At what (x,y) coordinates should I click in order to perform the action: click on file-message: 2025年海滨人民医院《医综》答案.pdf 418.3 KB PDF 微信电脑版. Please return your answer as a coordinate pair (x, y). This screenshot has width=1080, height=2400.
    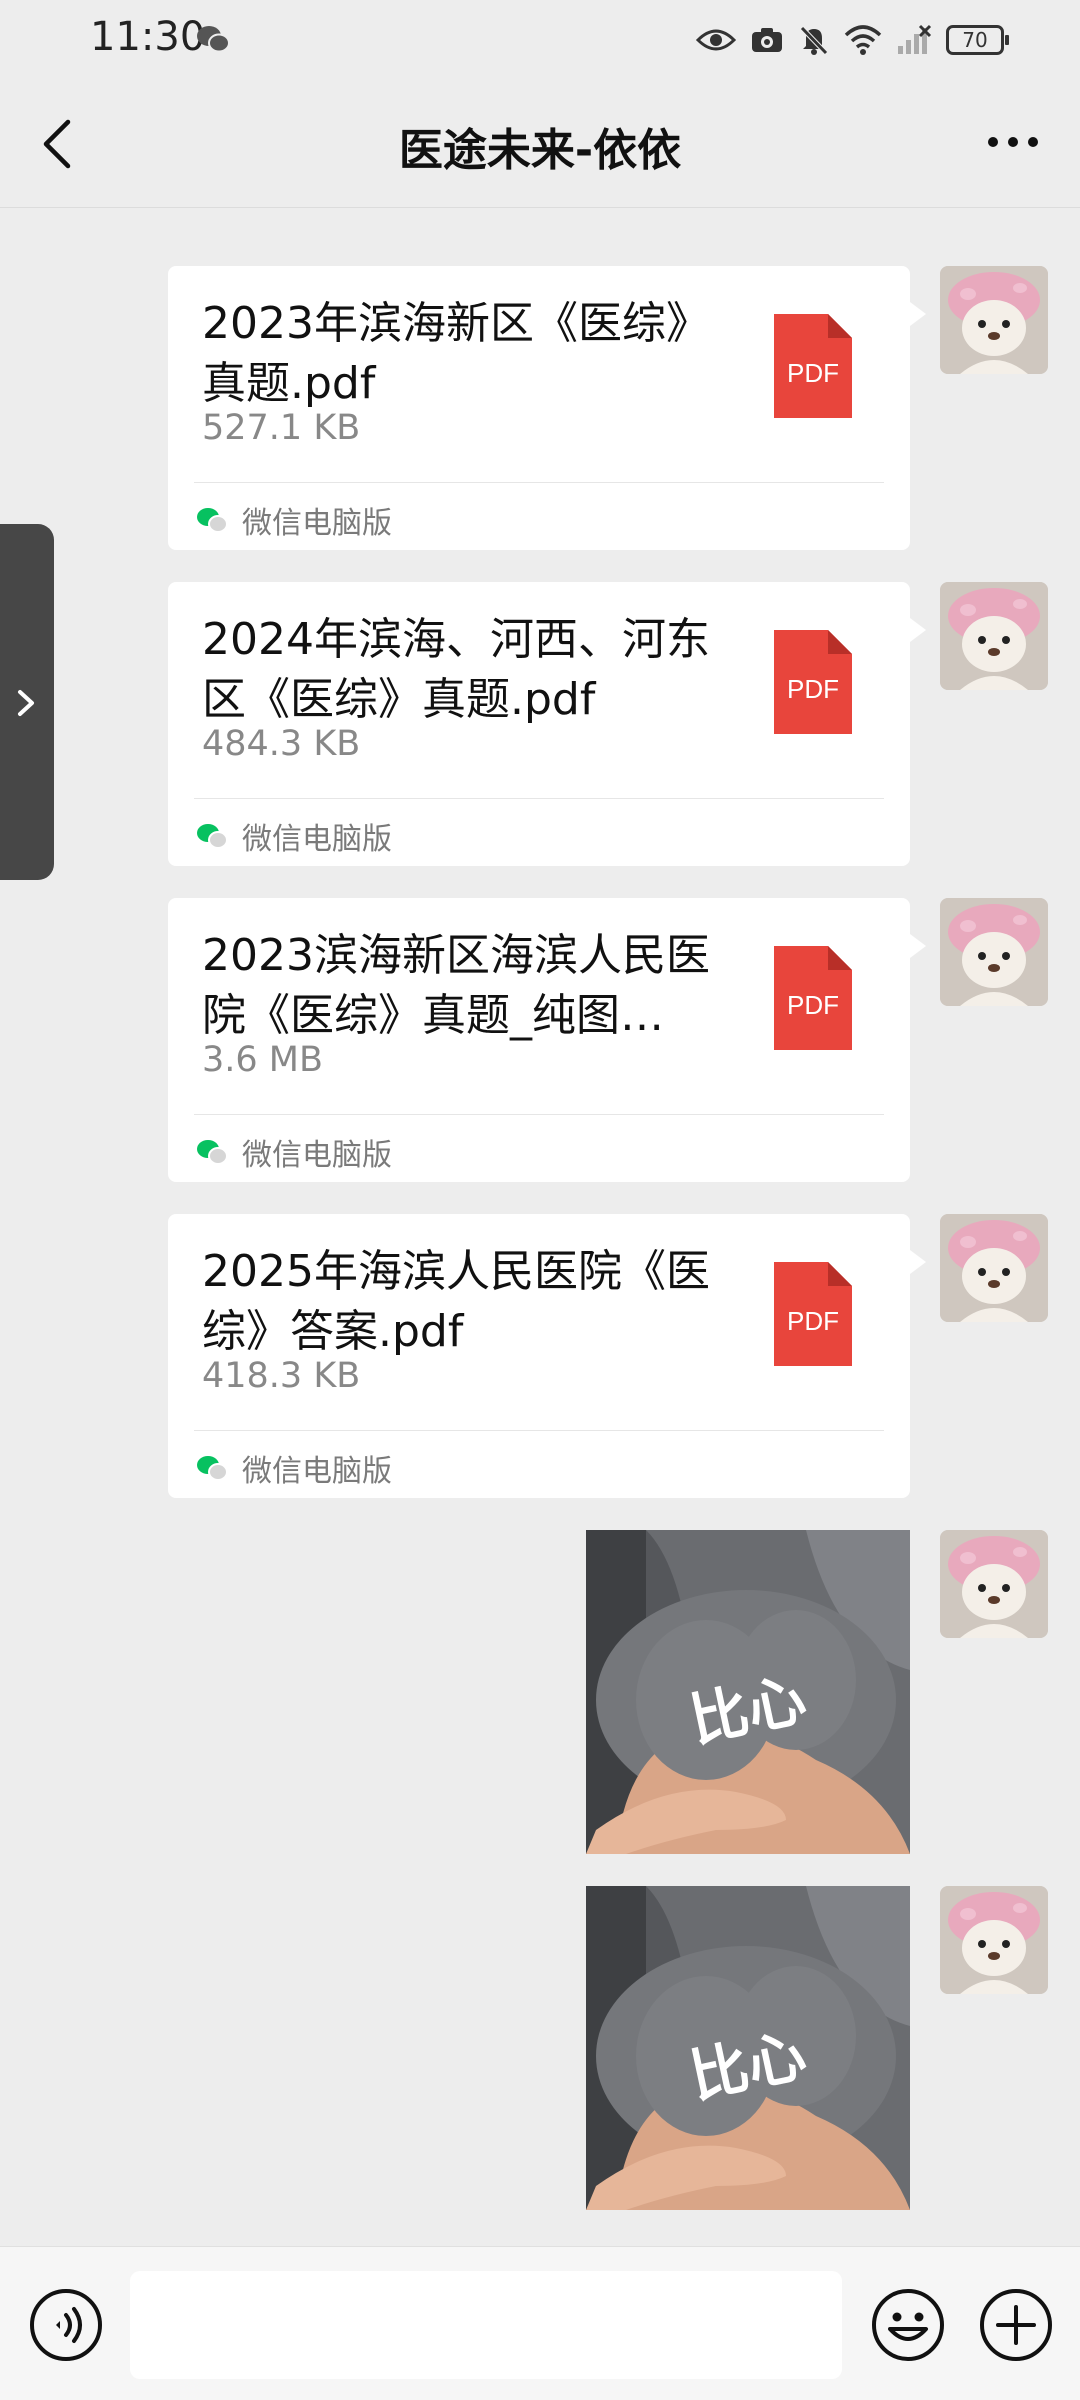
    Looking at the image, I should click on (547, 1356).